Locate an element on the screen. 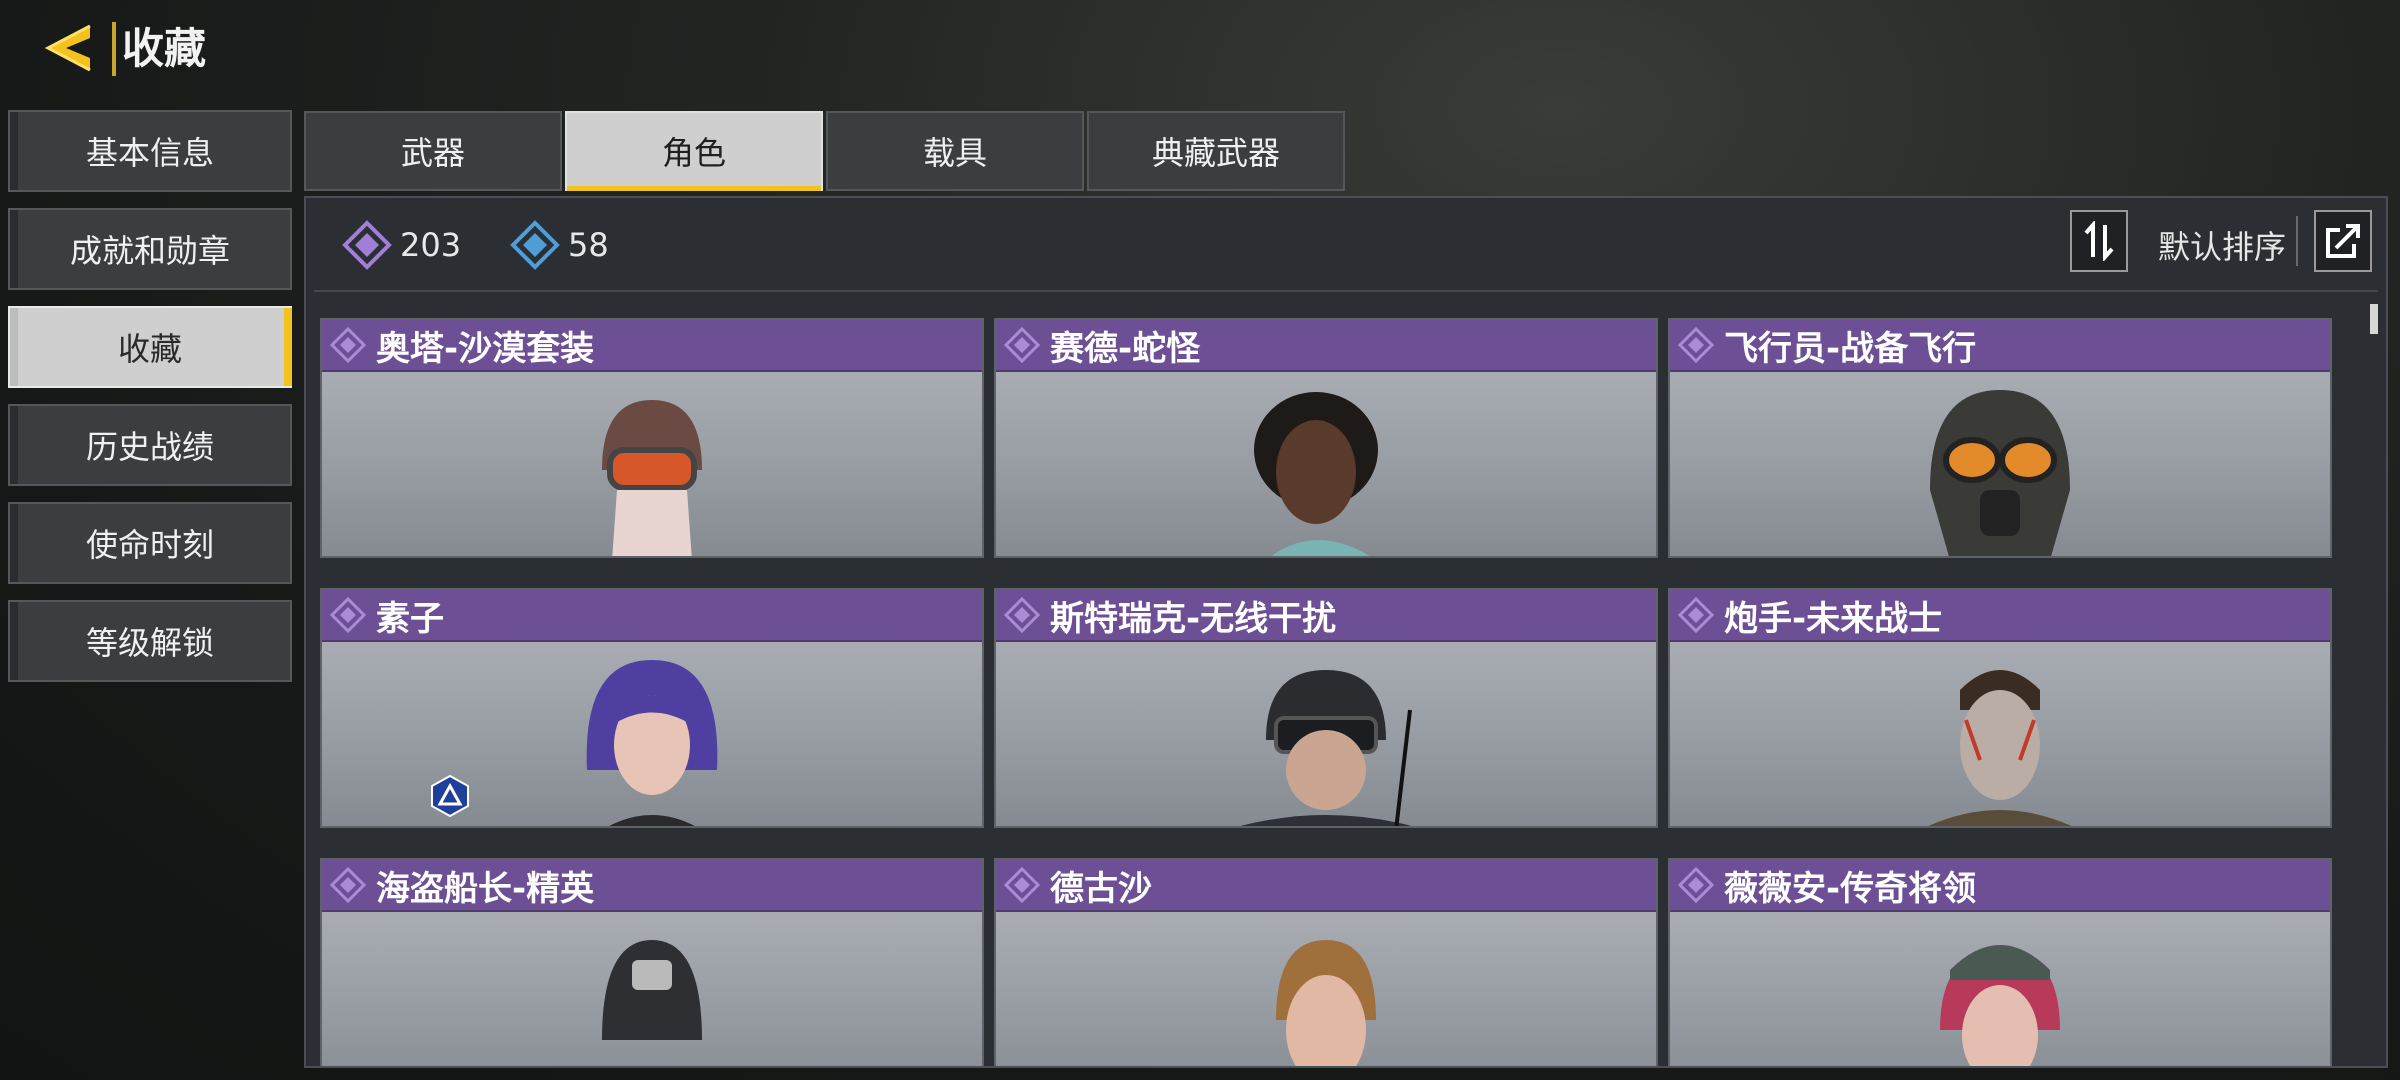  purple-count: 203 is located at coordinates (401, 245).